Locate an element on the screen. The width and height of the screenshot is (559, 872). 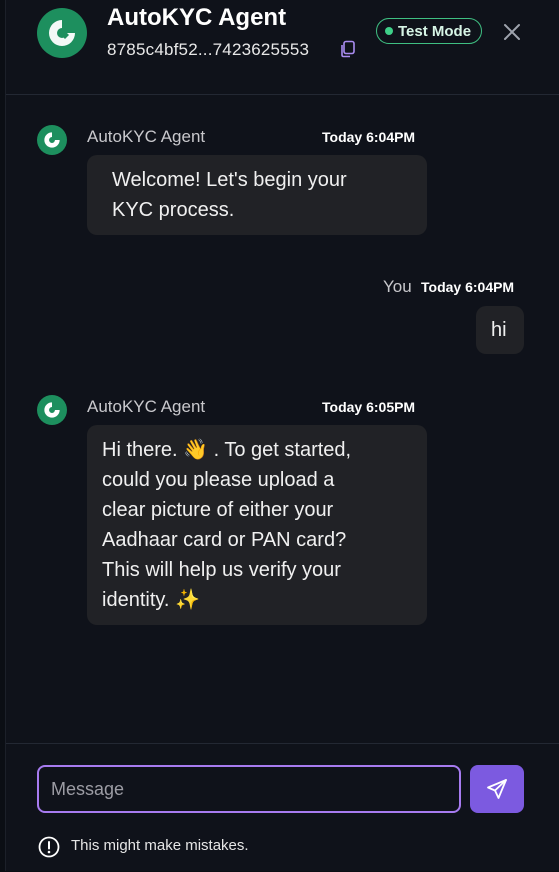
send-button is located at coordinates (497, 789).